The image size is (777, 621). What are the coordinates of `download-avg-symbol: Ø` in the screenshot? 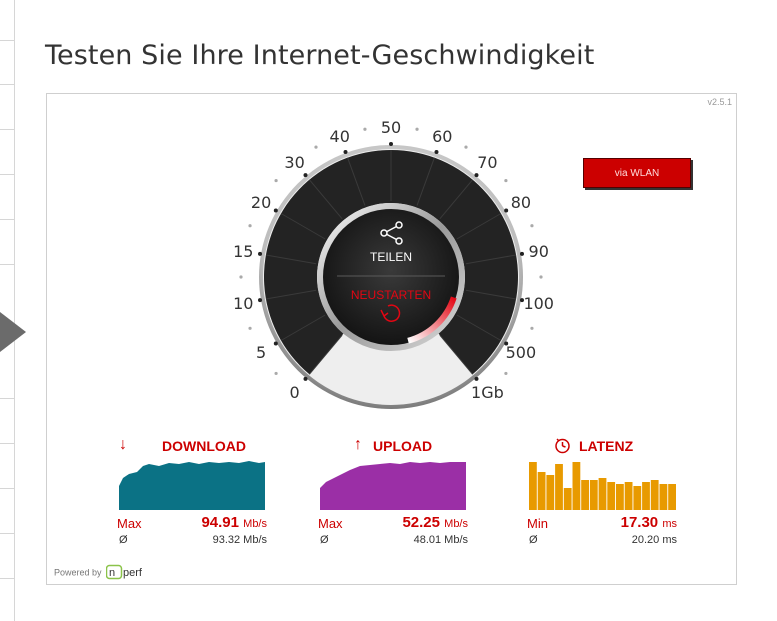 It's located at (123, 540).